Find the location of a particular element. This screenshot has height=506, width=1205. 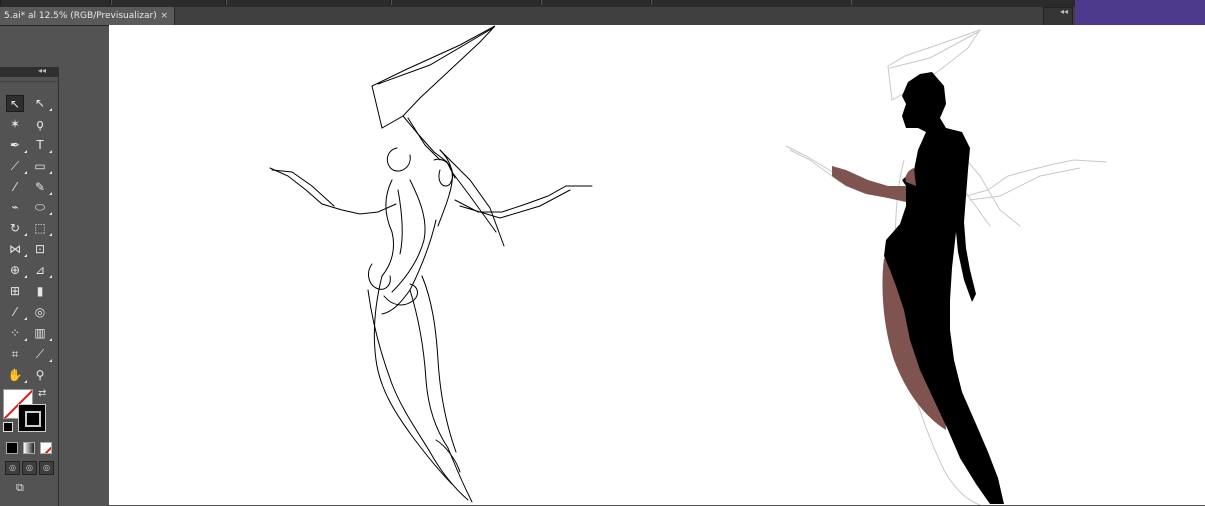

stroke-color-swatch is located at coordinates (32, 418).